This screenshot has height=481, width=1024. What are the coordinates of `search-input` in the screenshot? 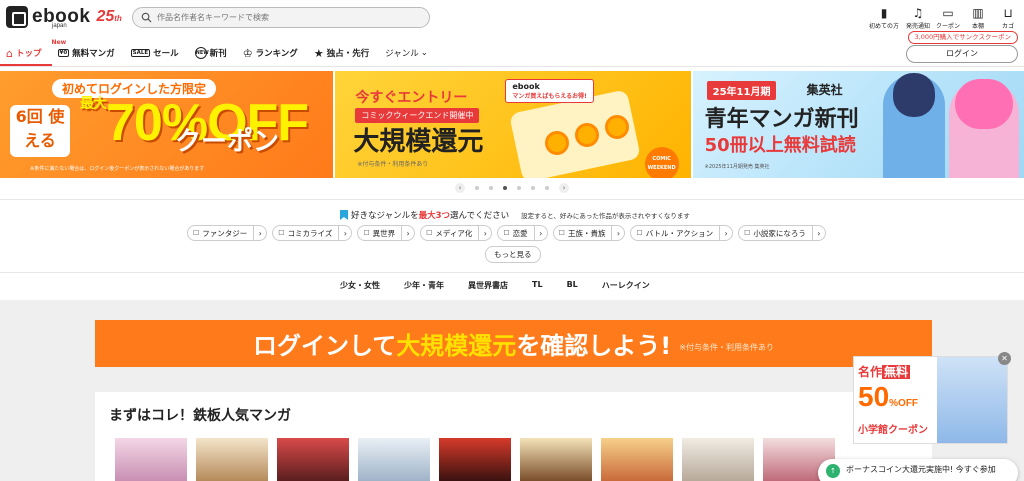 It's located at (287, 17).